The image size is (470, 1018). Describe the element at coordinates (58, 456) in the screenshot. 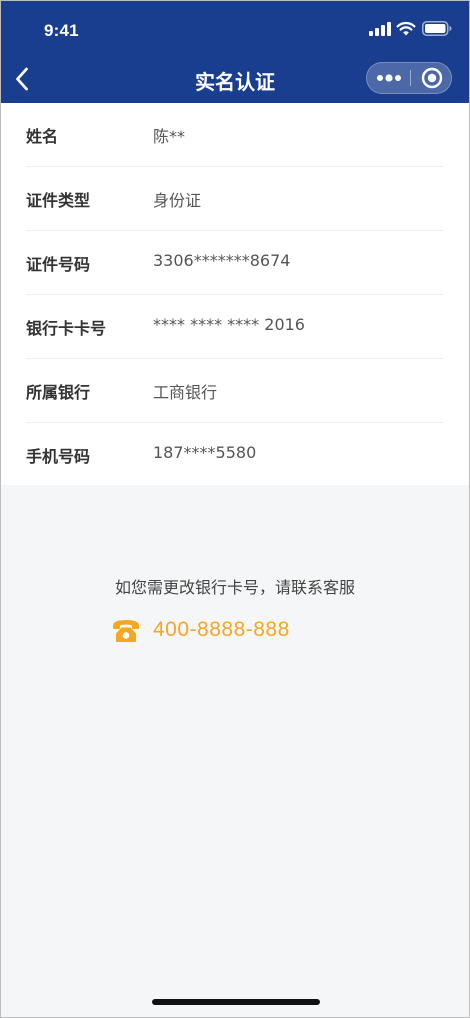

I see `phone-label: 手机号码` at that location.